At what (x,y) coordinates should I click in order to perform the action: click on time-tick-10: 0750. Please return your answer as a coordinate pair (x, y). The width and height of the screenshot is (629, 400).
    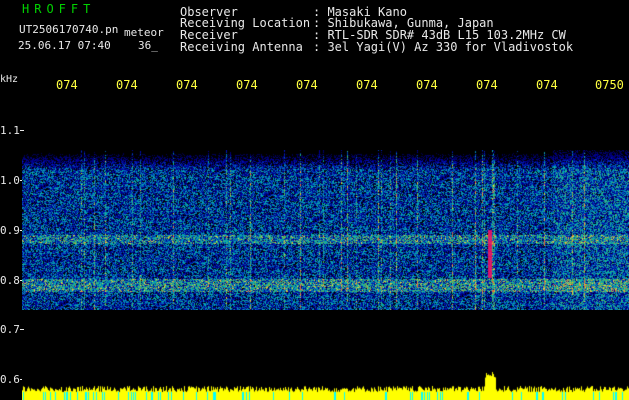
    Looking at the image, I should click on (609, 85).